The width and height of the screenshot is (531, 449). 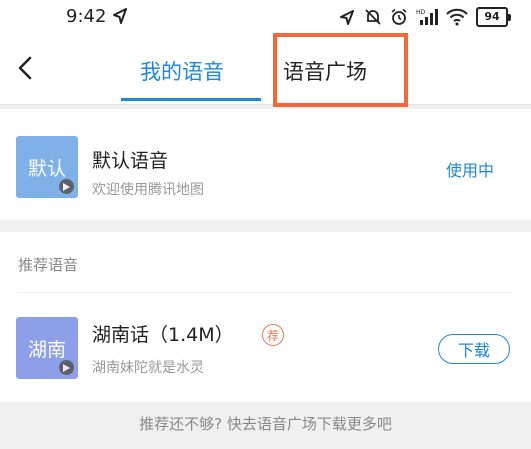 I want to click on battery-level: 94, so click(x=492, y=17).